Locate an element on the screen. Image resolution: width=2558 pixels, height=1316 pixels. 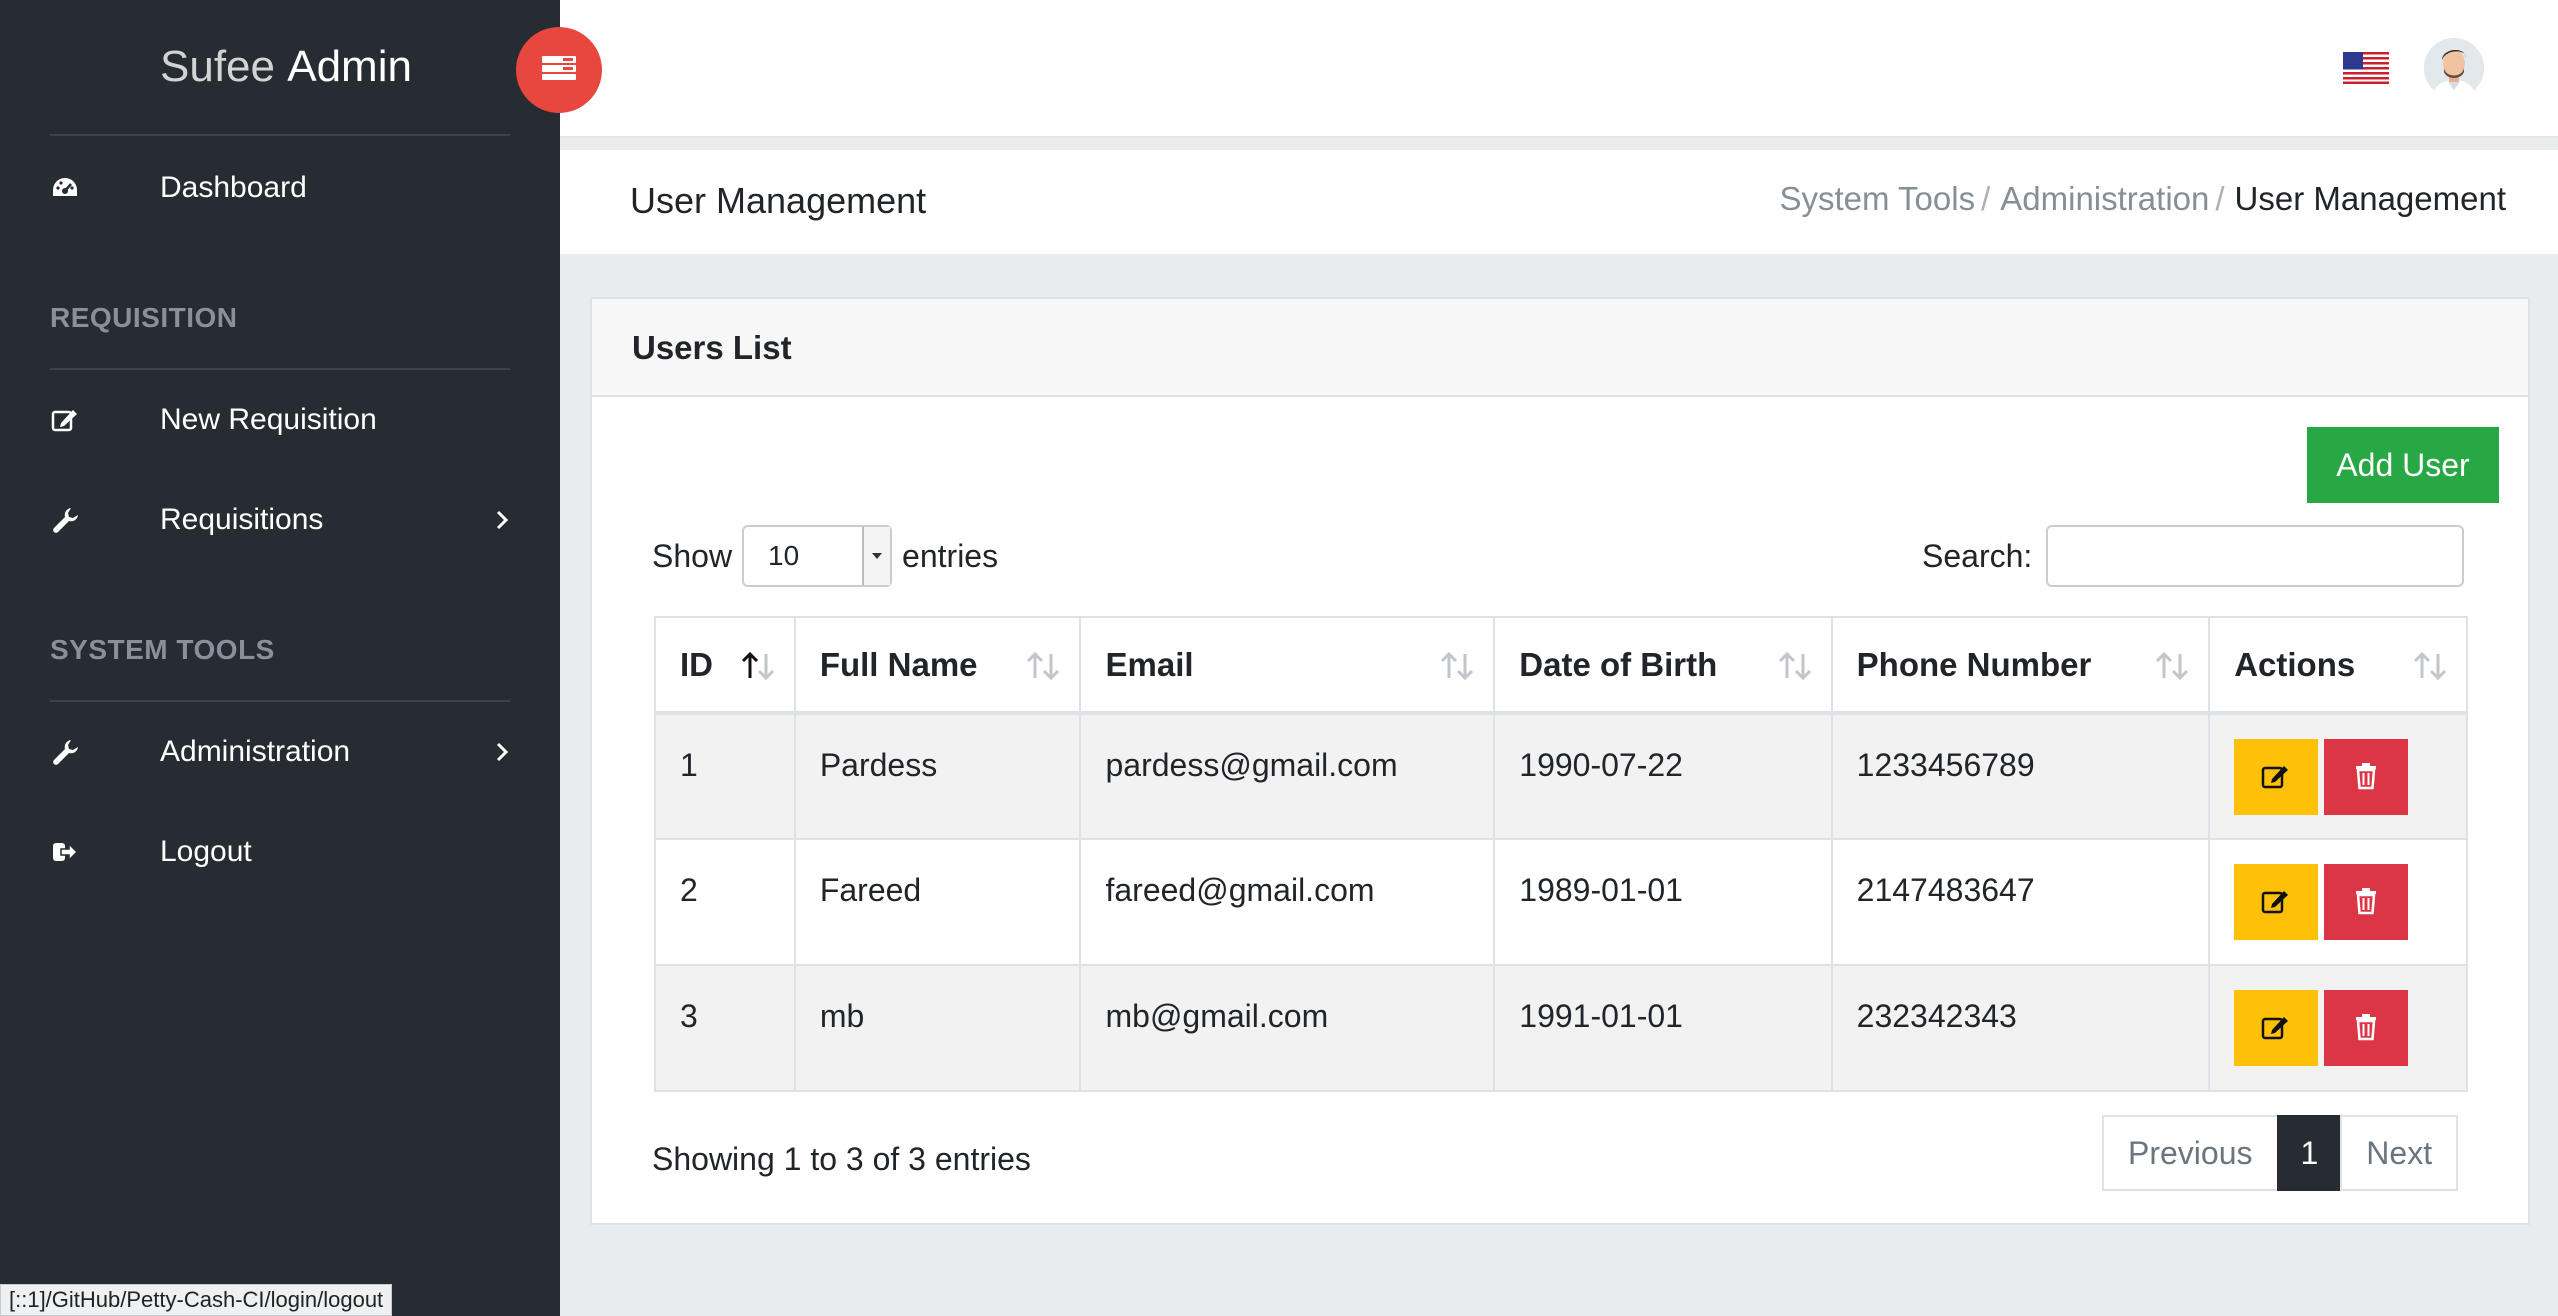
caret-down-icon is located at coordinates (876, 556).